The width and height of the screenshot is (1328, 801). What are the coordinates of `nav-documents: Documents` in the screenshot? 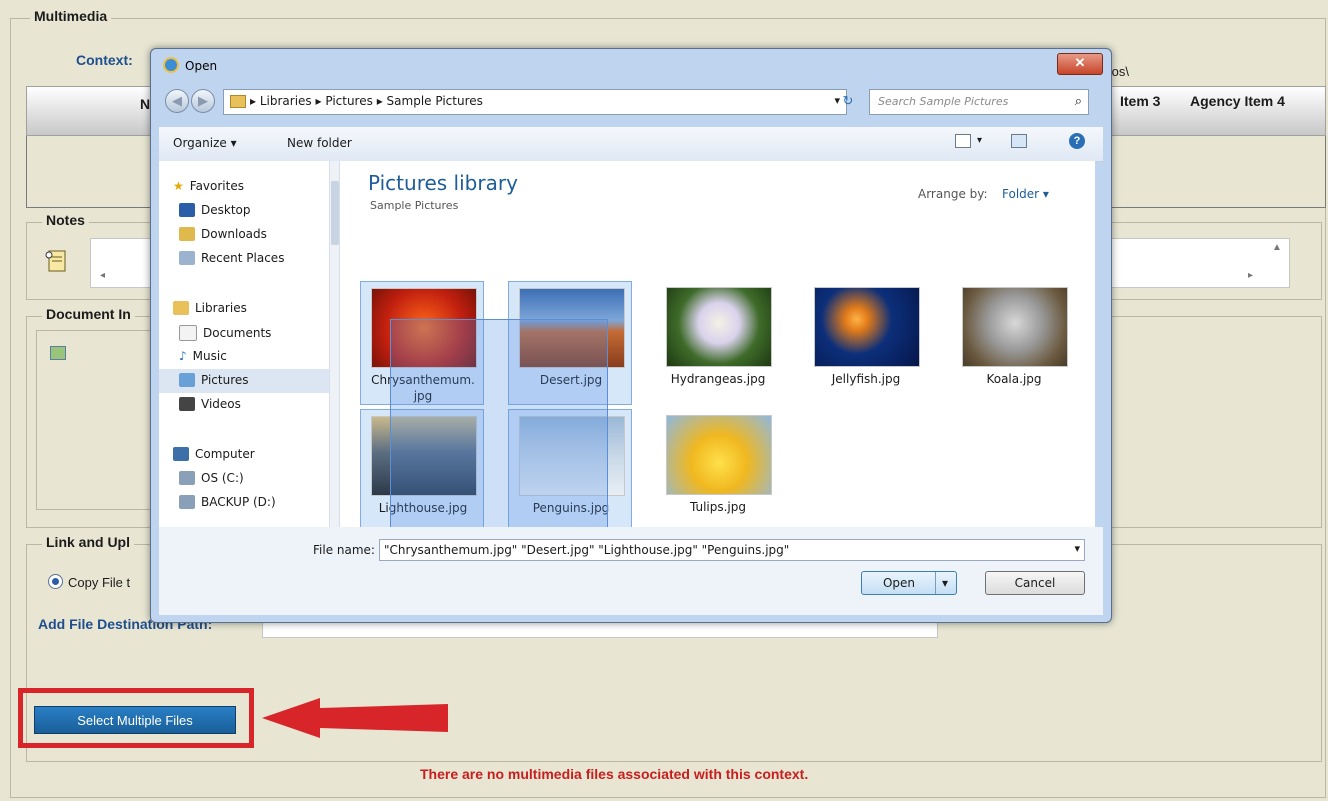 It's located at (225, 333).